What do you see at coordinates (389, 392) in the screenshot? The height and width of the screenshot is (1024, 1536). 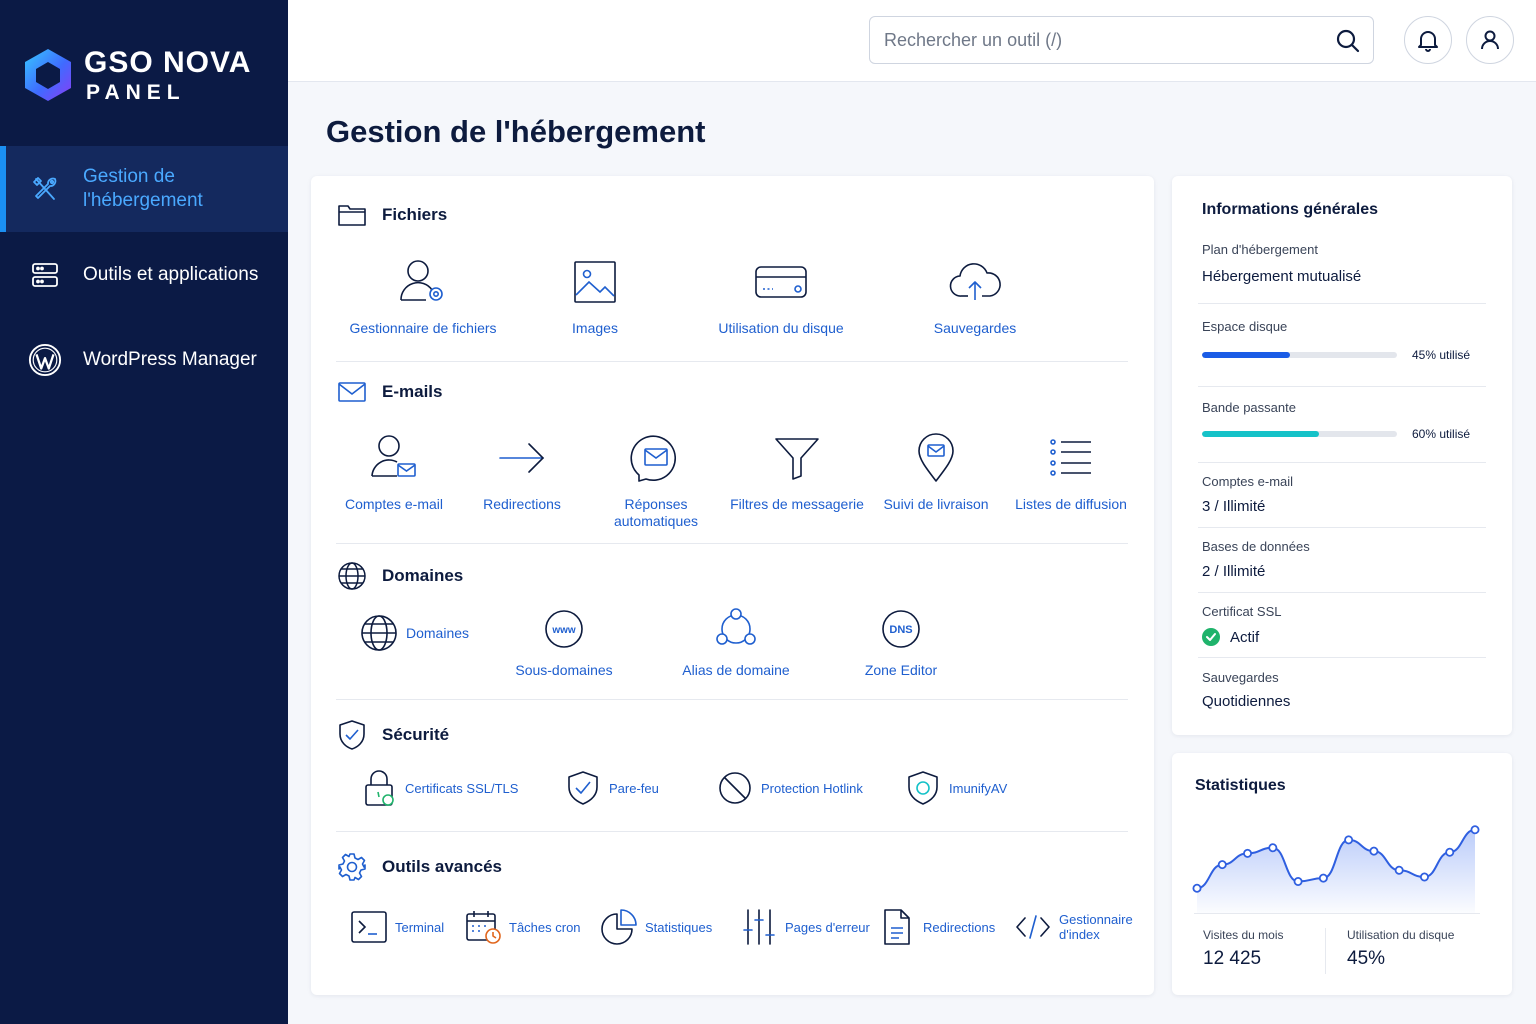 I see `section-emails-title: E-mails` at bounding box center [389, 392].